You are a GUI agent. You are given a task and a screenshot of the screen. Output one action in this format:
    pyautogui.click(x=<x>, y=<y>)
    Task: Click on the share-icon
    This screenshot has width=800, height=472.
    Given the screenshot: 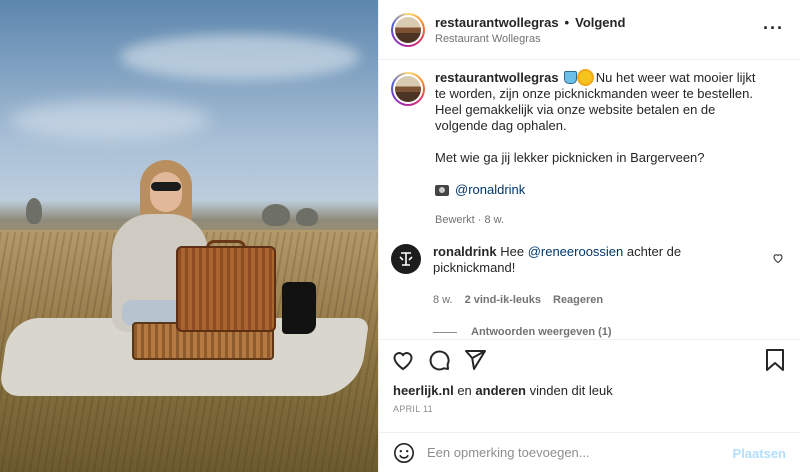 What is the action you would take?
    pyautogui.click(x=475, y=360)
    